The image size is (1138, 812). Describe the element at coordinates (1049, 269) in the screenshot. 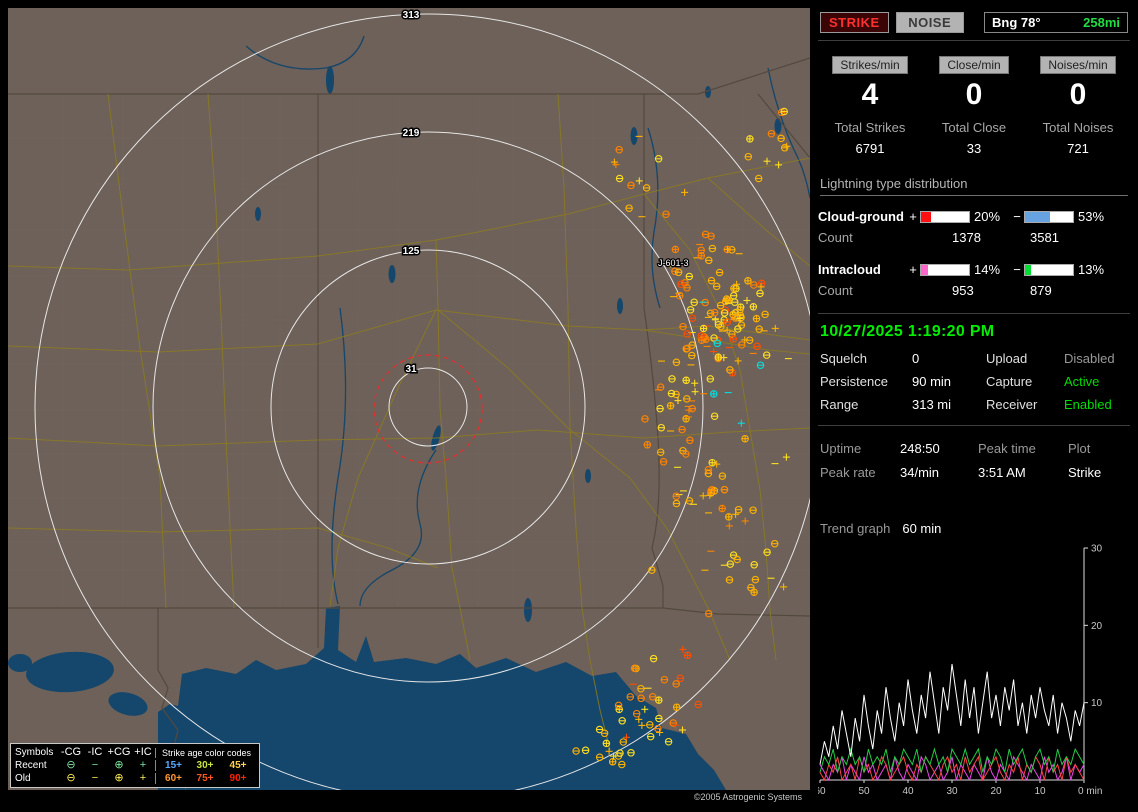

I see `ic-minus-bar` at that location.